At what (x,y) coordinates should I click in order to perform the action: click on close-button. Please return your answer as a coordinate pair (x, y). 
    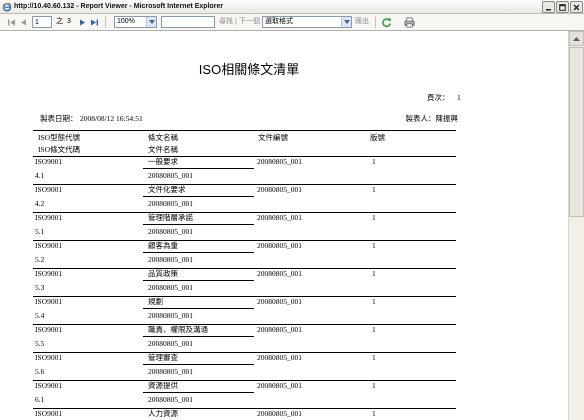
    Looking at the image, I should click on (576, 7).